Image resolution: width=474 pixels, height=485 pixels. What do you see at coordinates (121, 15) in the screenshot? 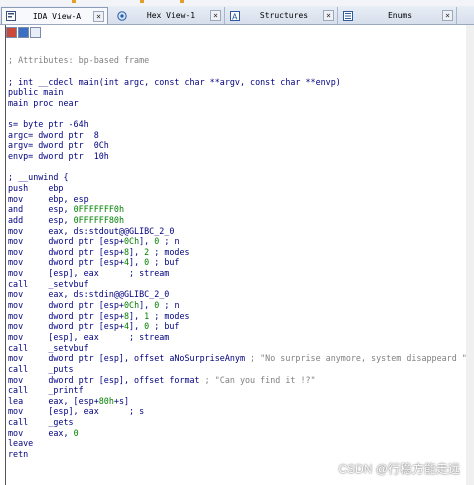
I see `hex-view-icon` at bounding box center [121, 15].